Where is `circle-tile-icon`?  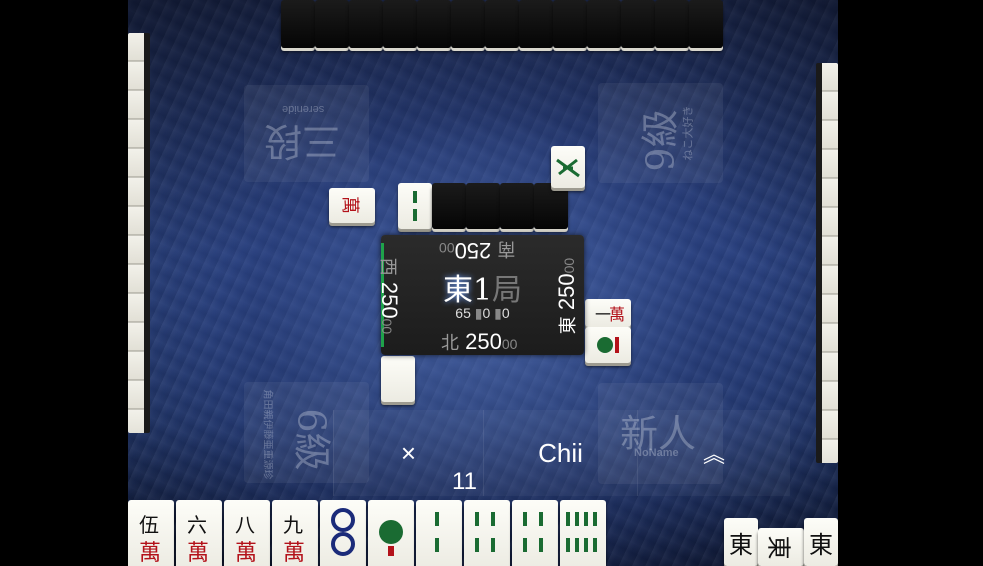
circle-tile-icon is located at coordinates (343, 532).